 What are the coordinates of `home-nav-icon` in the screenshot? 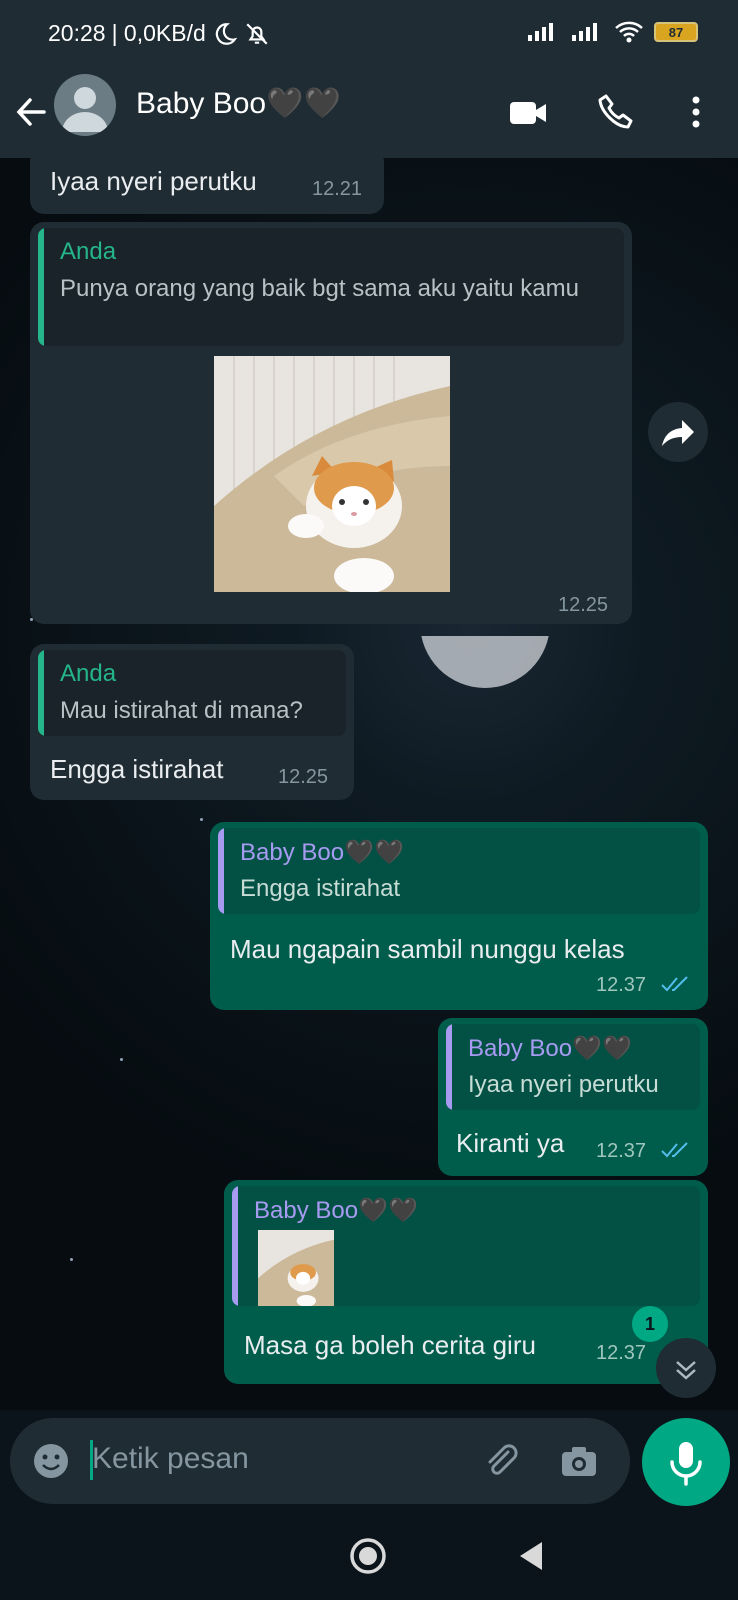 It's located at (368, 1556).